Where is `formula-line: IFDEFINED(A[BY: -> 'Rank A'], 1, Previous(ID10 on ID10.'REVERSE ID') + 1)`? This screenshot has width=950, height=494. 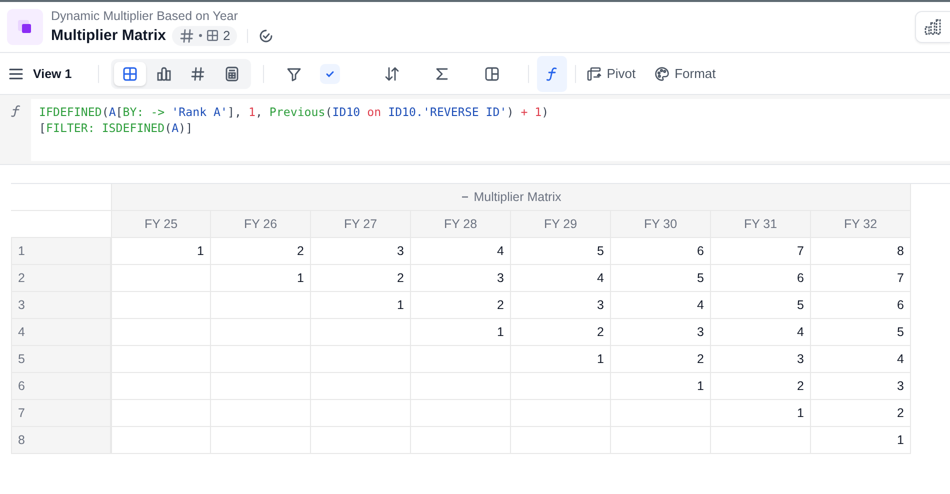
formula-line: IFDEFINED(A[BY: -> 'Rank A'], 1, Previous(ID10 on ID10.'REVERSE ID') + 1) is located at coordinates (294, 112).